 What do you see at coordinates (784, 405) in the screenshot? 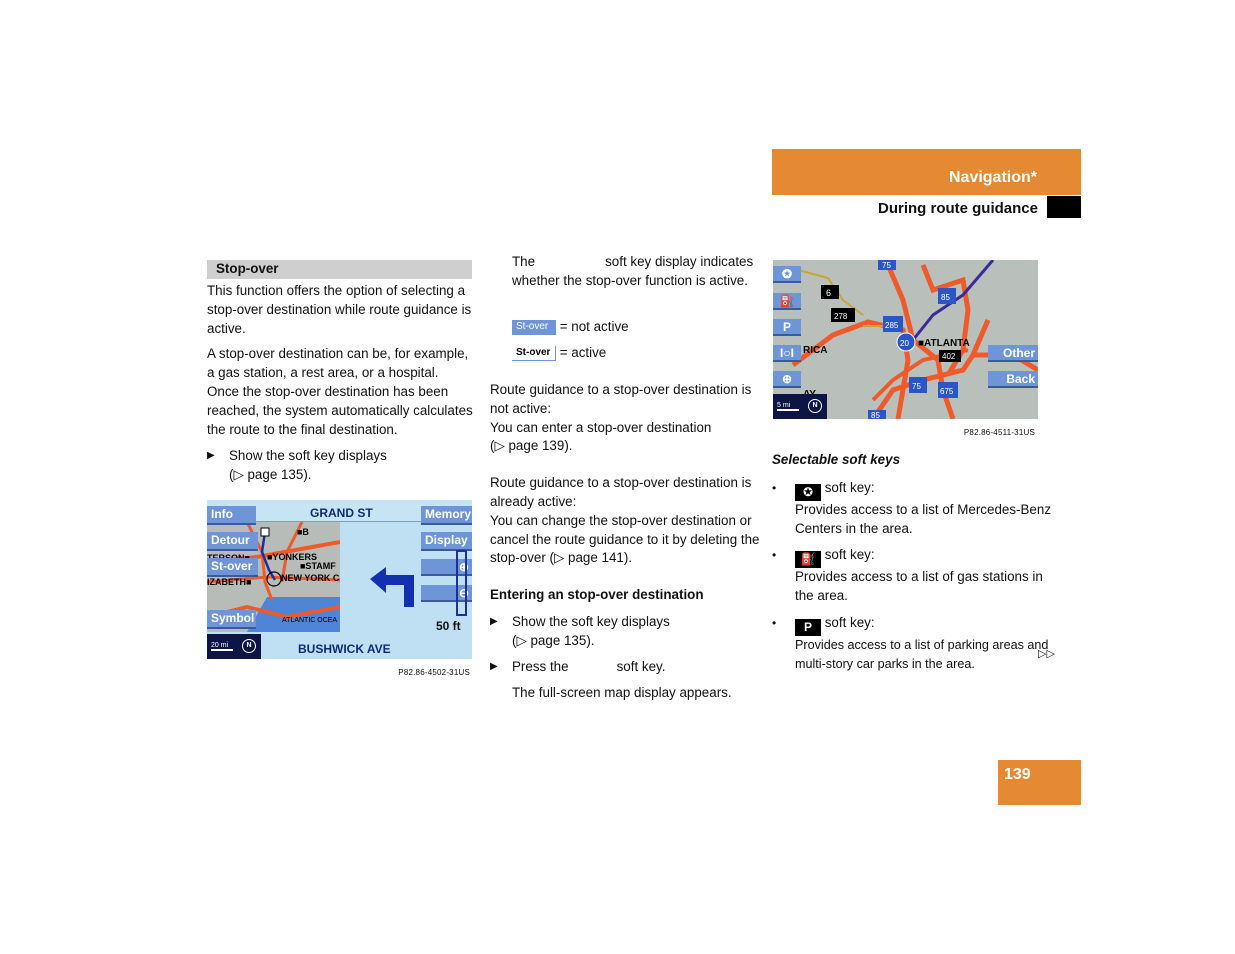
I see `scale-label: 5 mi` at bounding box center [784, 405].